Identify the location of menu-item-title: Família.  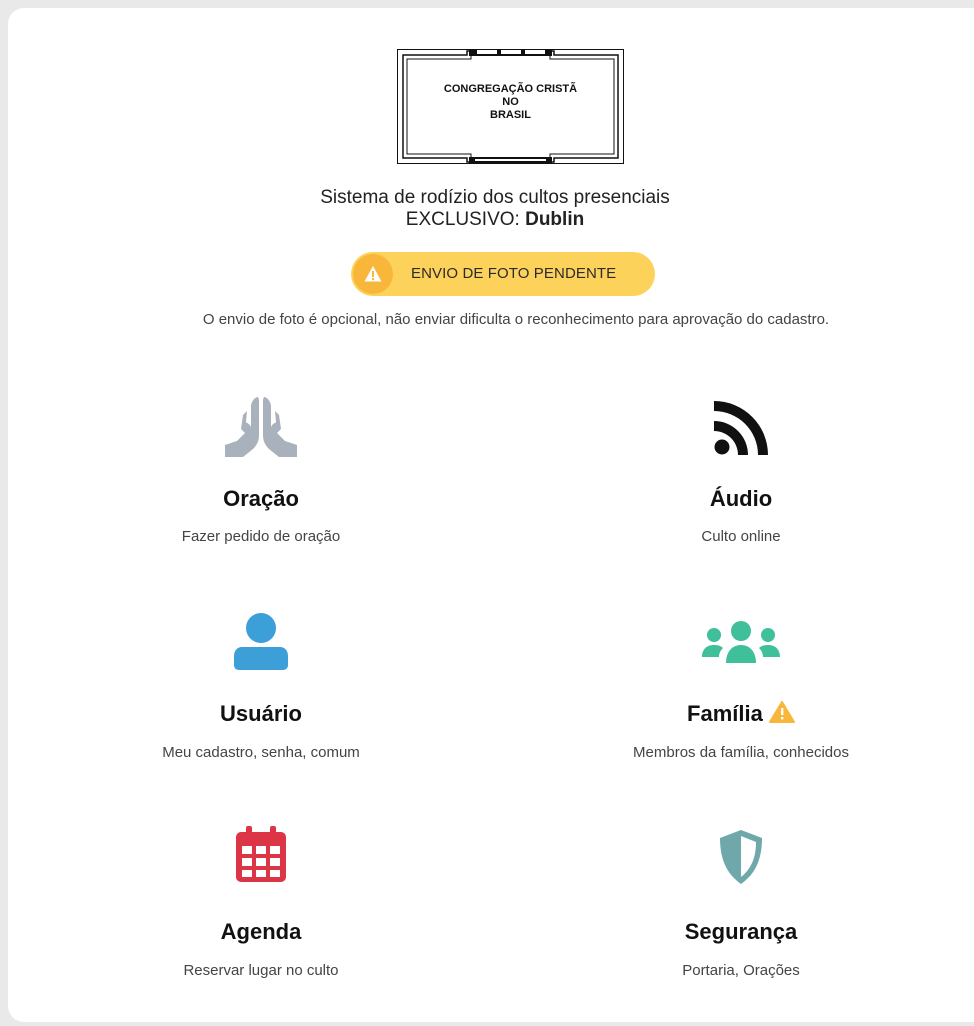
(725, 713).